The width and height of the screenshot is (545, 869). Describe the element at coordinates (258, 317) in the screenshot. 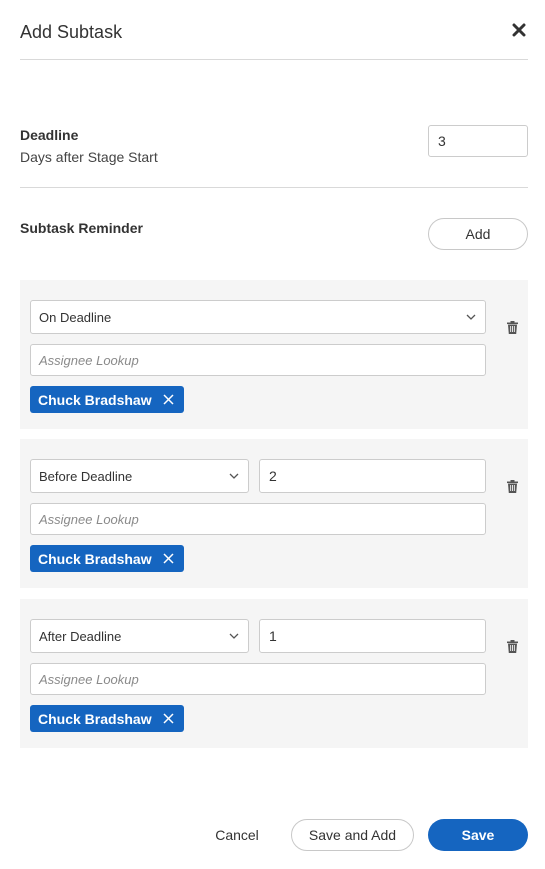

I see `reminder-timing-select: On Deadline` at that location.